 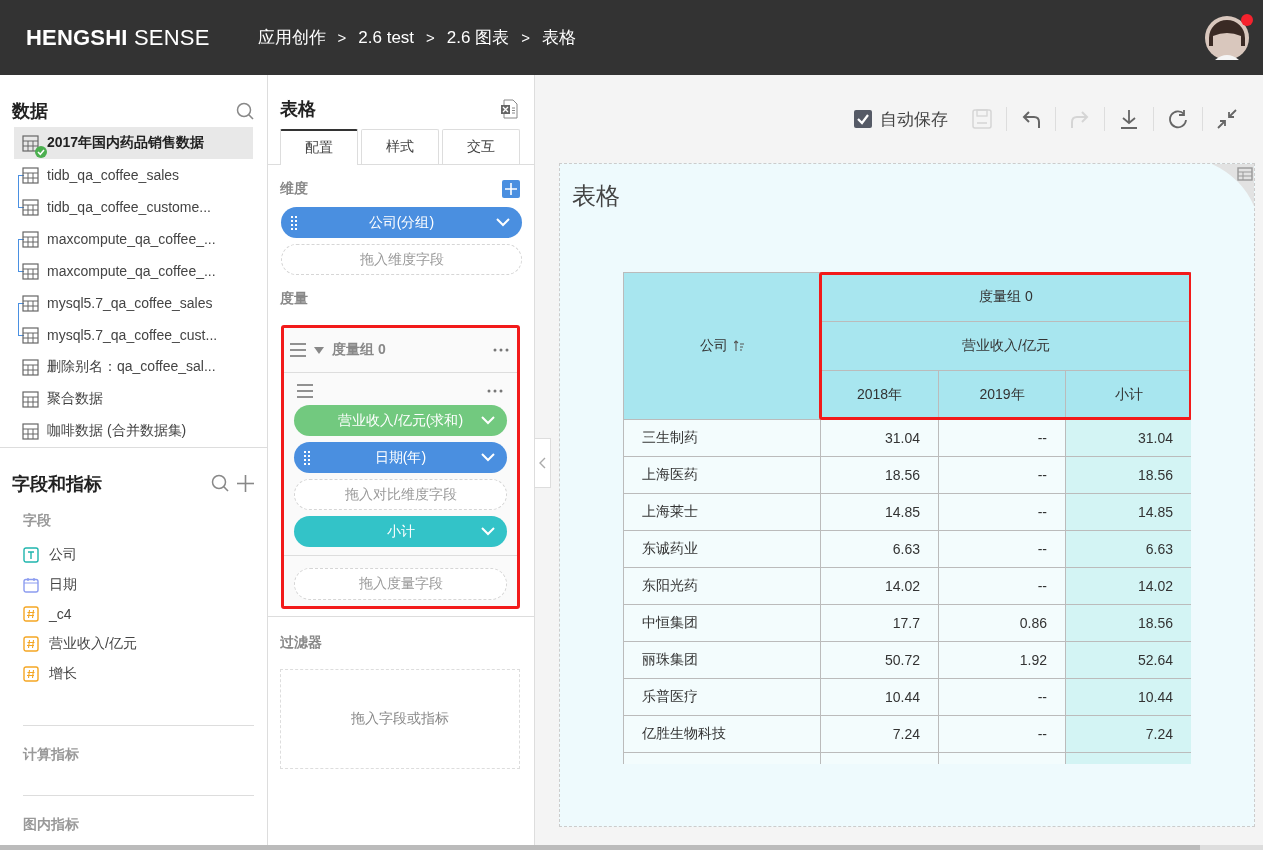 What do you see at coordinates (596, 196) in the screenshot?
I see `chart-title: 表格` at bounding box center [596, 196].